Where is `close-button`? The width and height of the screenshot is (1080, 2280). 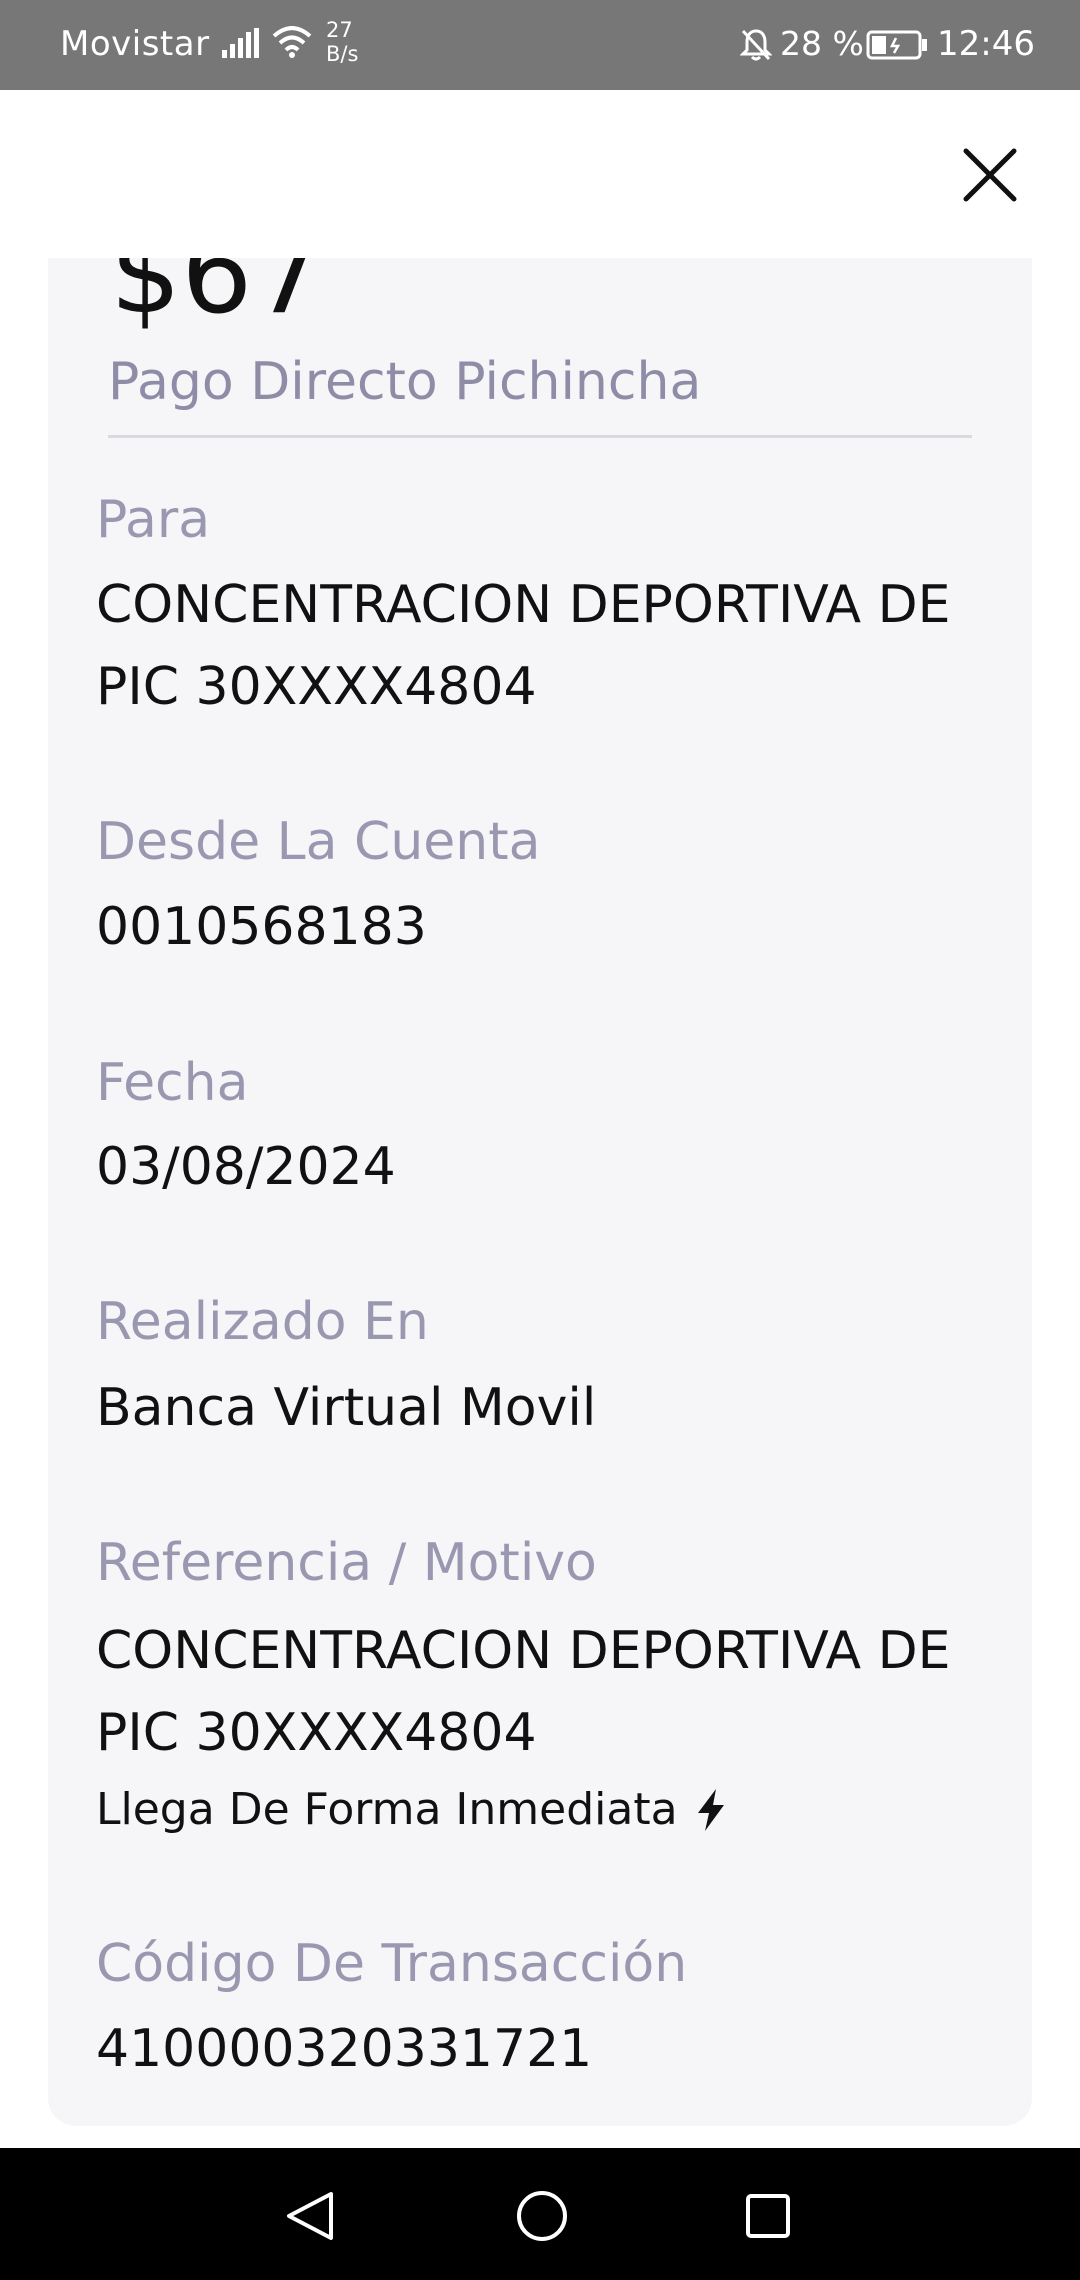 close-button is located at coordinates (990, 175).